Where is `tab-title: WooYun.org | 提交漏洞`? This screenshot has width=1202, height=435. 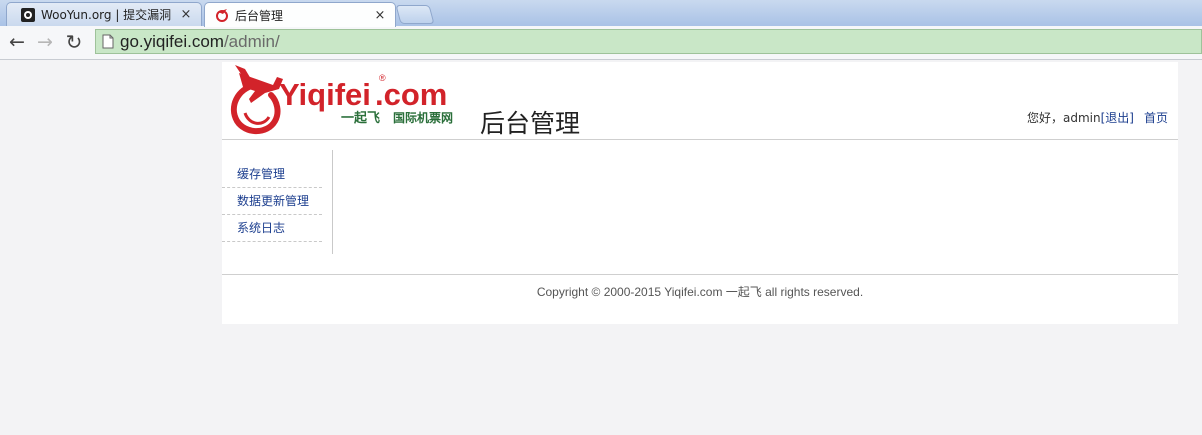
tab-title: WooYun.org | 提交漏洞 is located at coordinates (106, 15).